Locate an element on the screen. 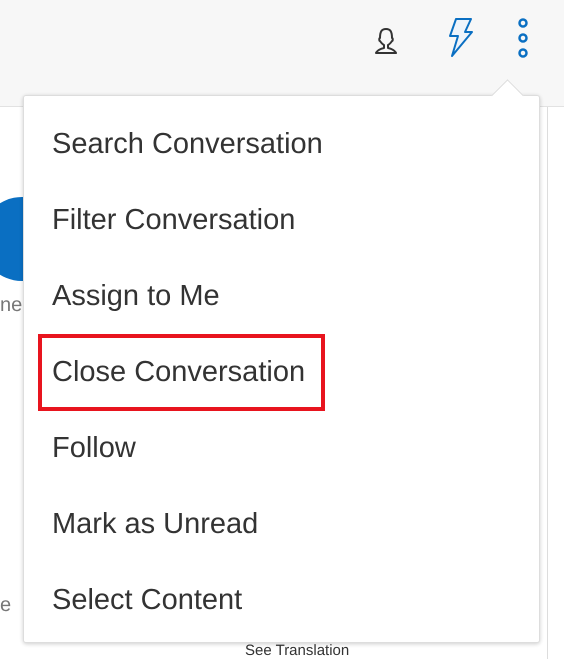 The height and width of the screenshot is (660, 564). text-fragment: e is located at coordinates (6, 605).